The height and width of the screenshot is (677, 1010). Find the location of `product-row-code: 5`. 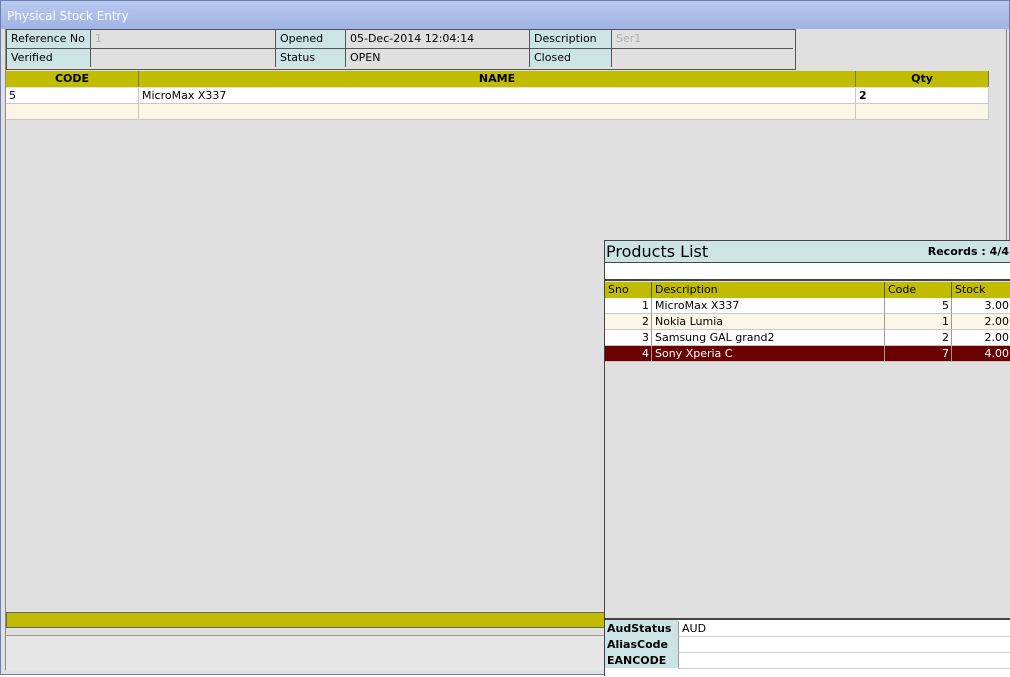

product-row-code: 5 is located at coordinates (918, 306).